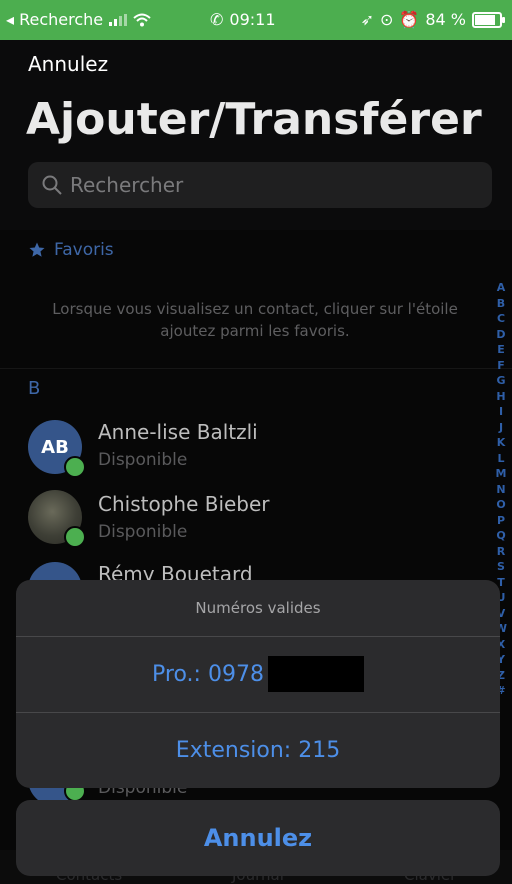  What do you see at coordinates (488, 19) in the screenshot?
I see `battery-icon` at bounding box center [488, 19].